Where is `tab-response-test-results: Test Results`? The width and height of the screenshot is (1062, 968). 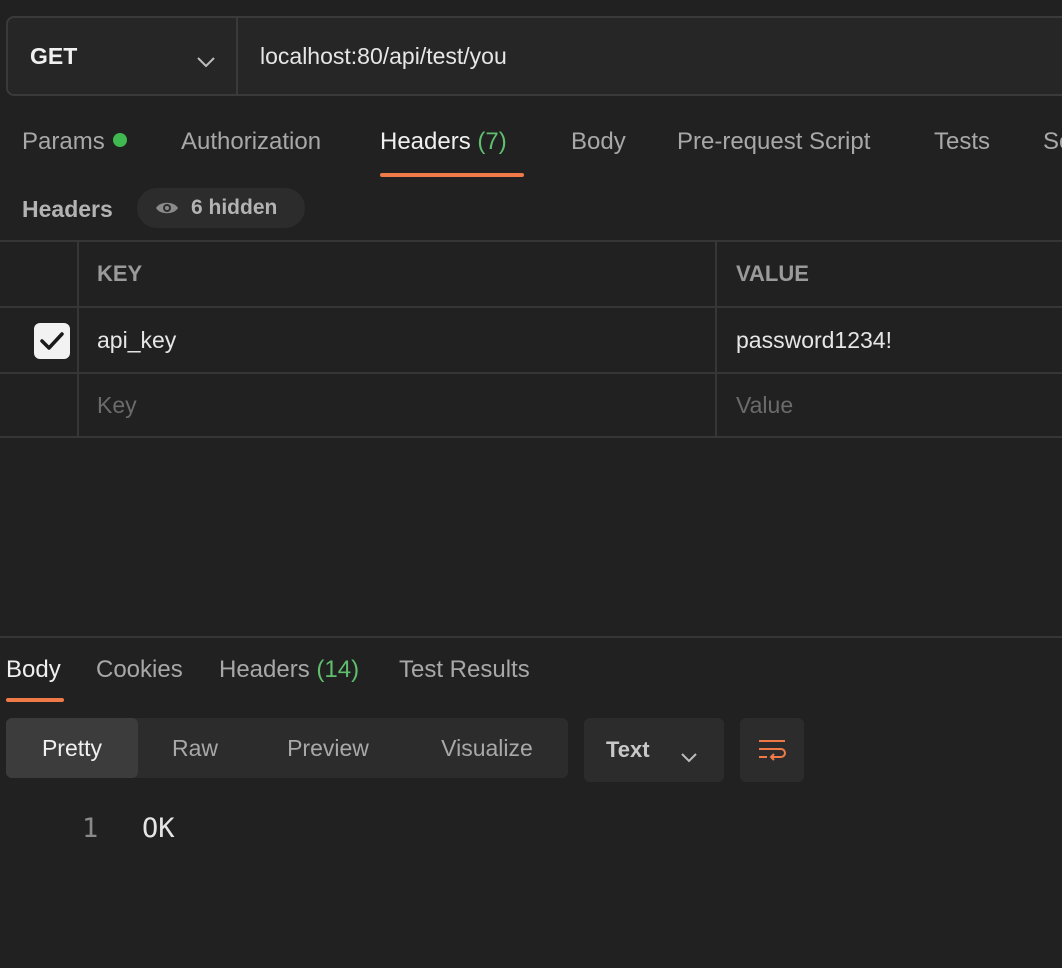
tab-response-test-results: Test Results is located at coordinates (464, 670).